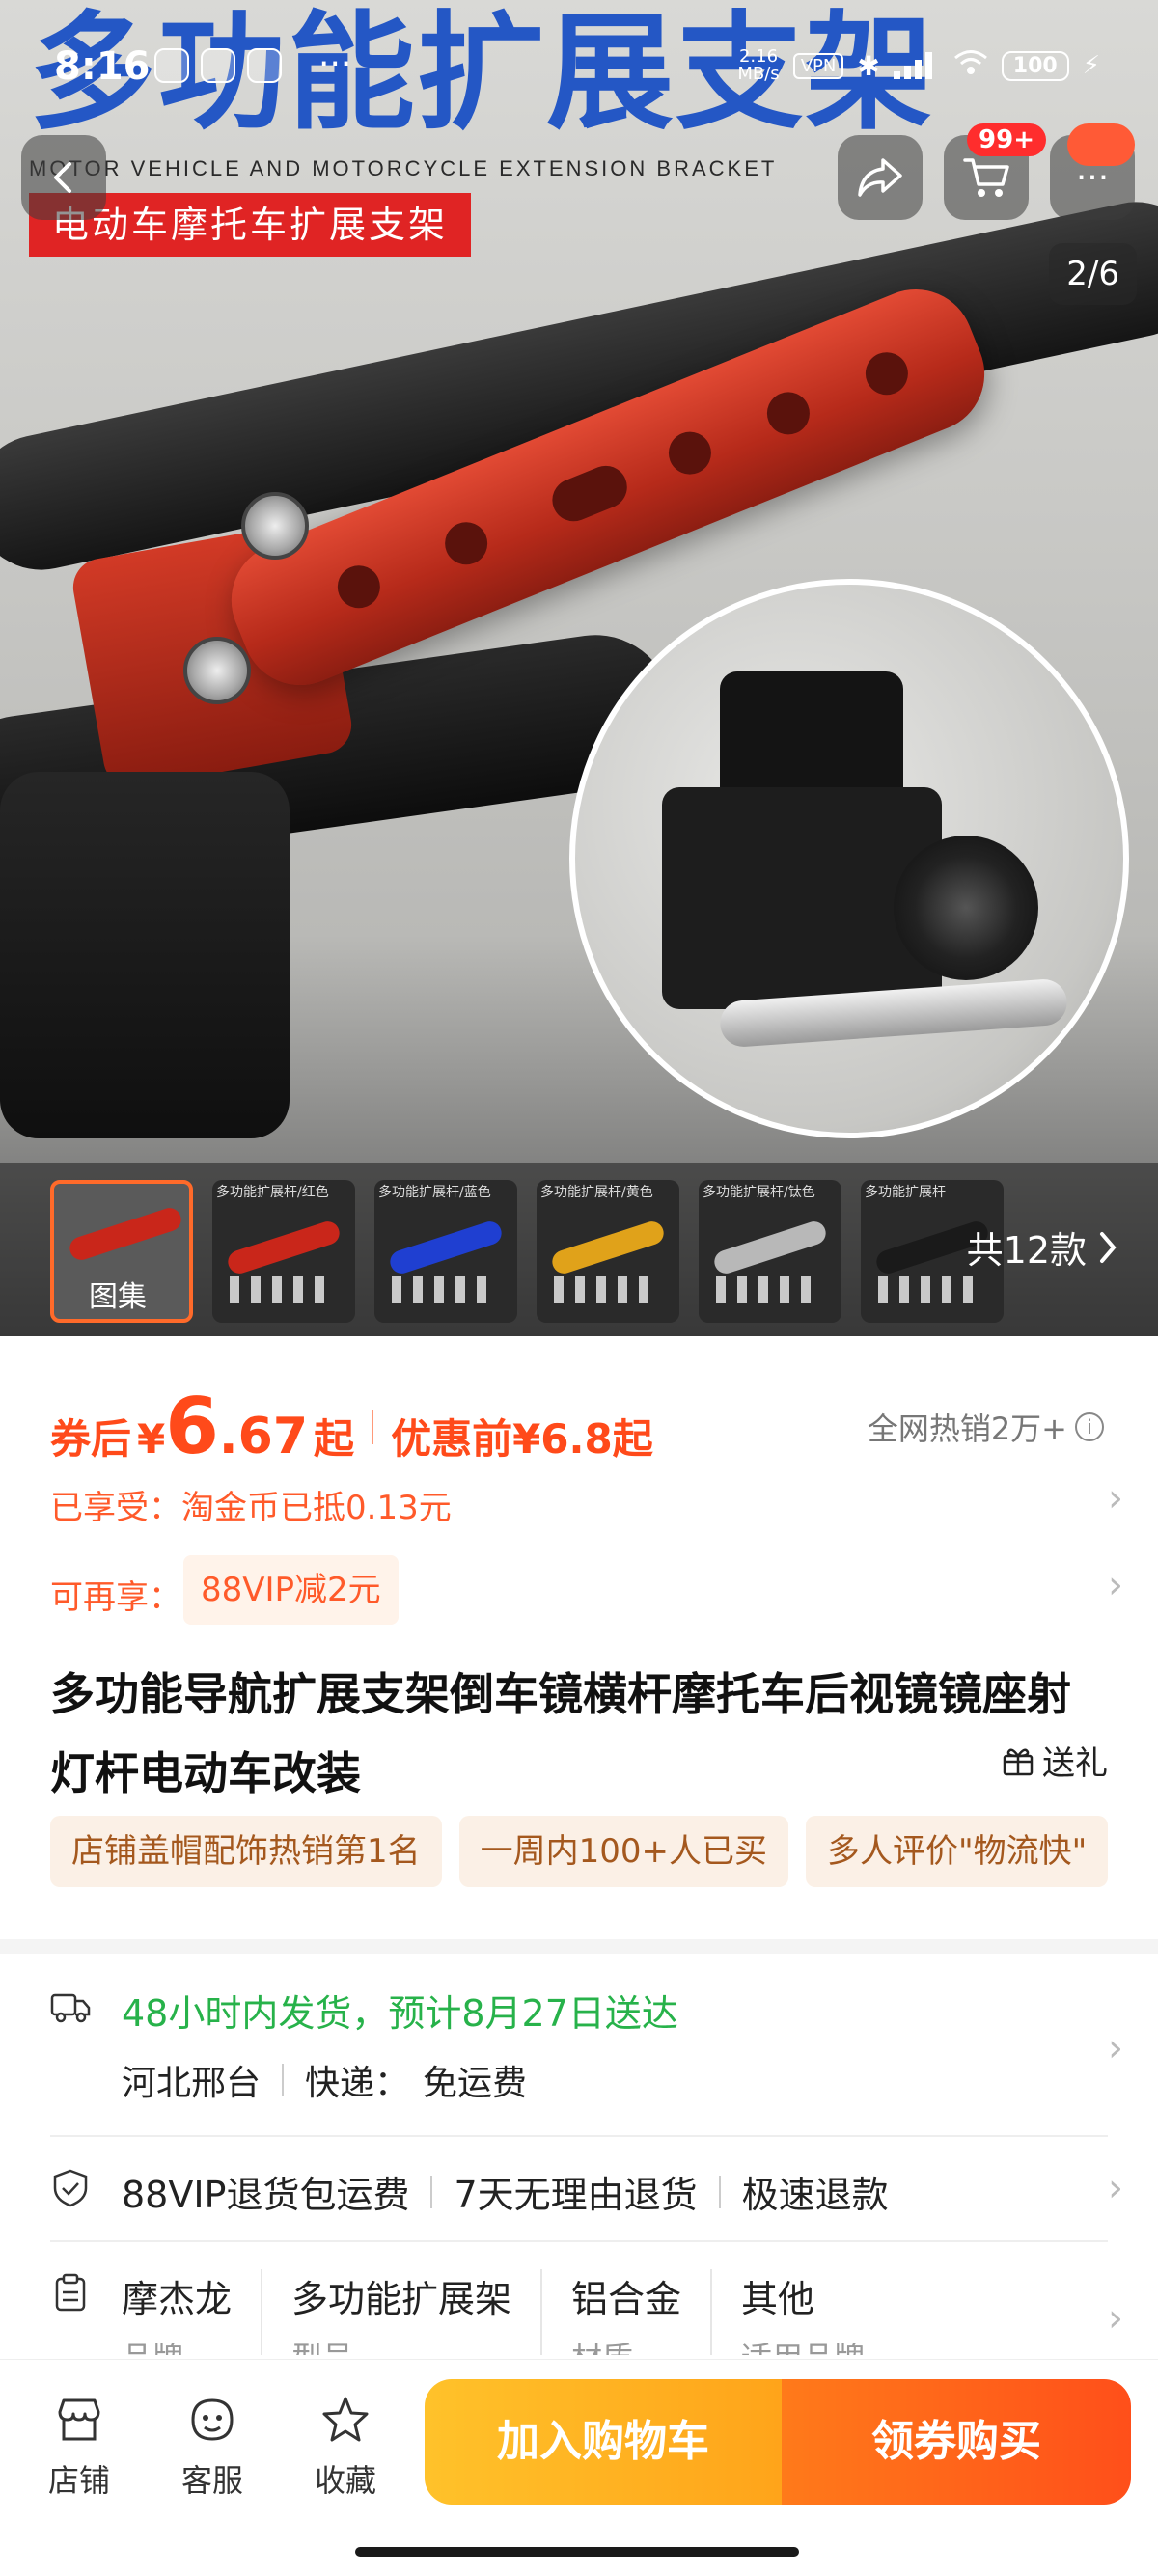 This screenshot has width=1158, height=2576. What do you see at coordinates (335, 64) in the screenshot?
I see `more-notifications-icon: ···` at bounding box center [335, 64].